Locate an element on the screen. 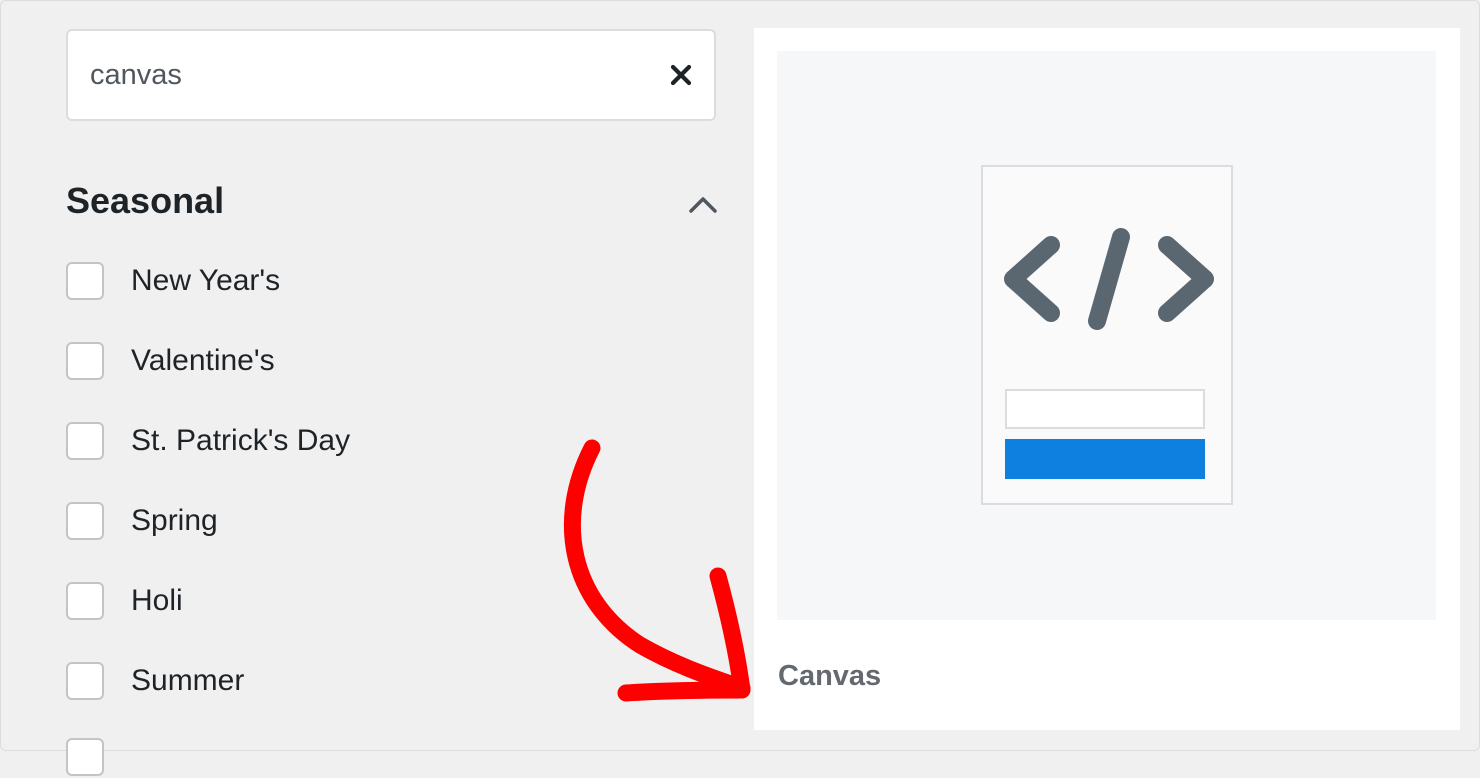  preview-submit-button is located at coordinates (1105, 459).